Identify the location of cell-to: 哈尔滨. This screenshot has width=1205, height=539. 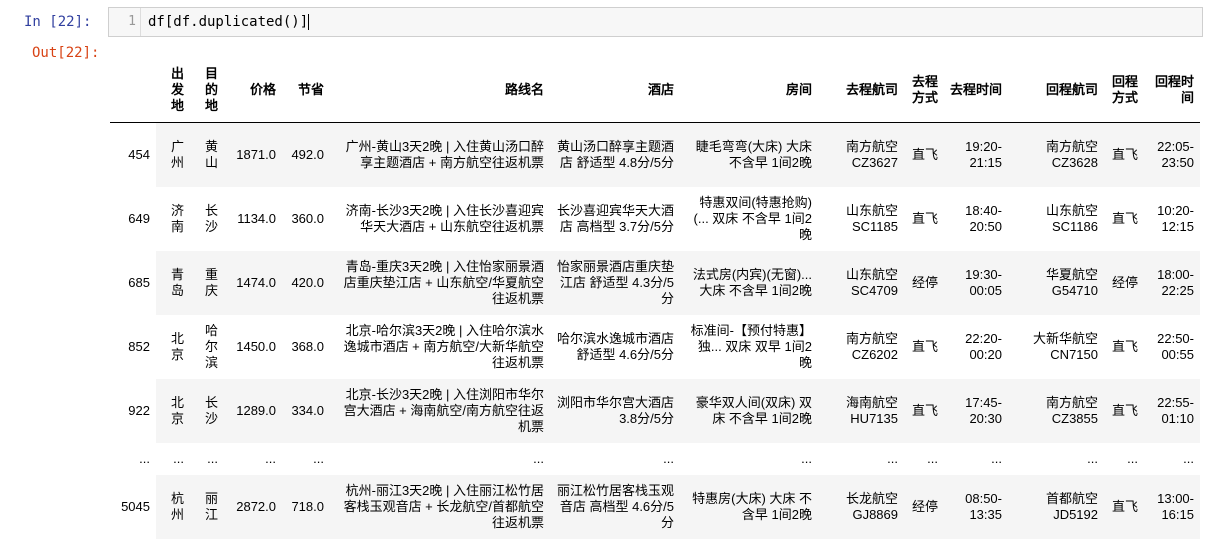
(207, 346).